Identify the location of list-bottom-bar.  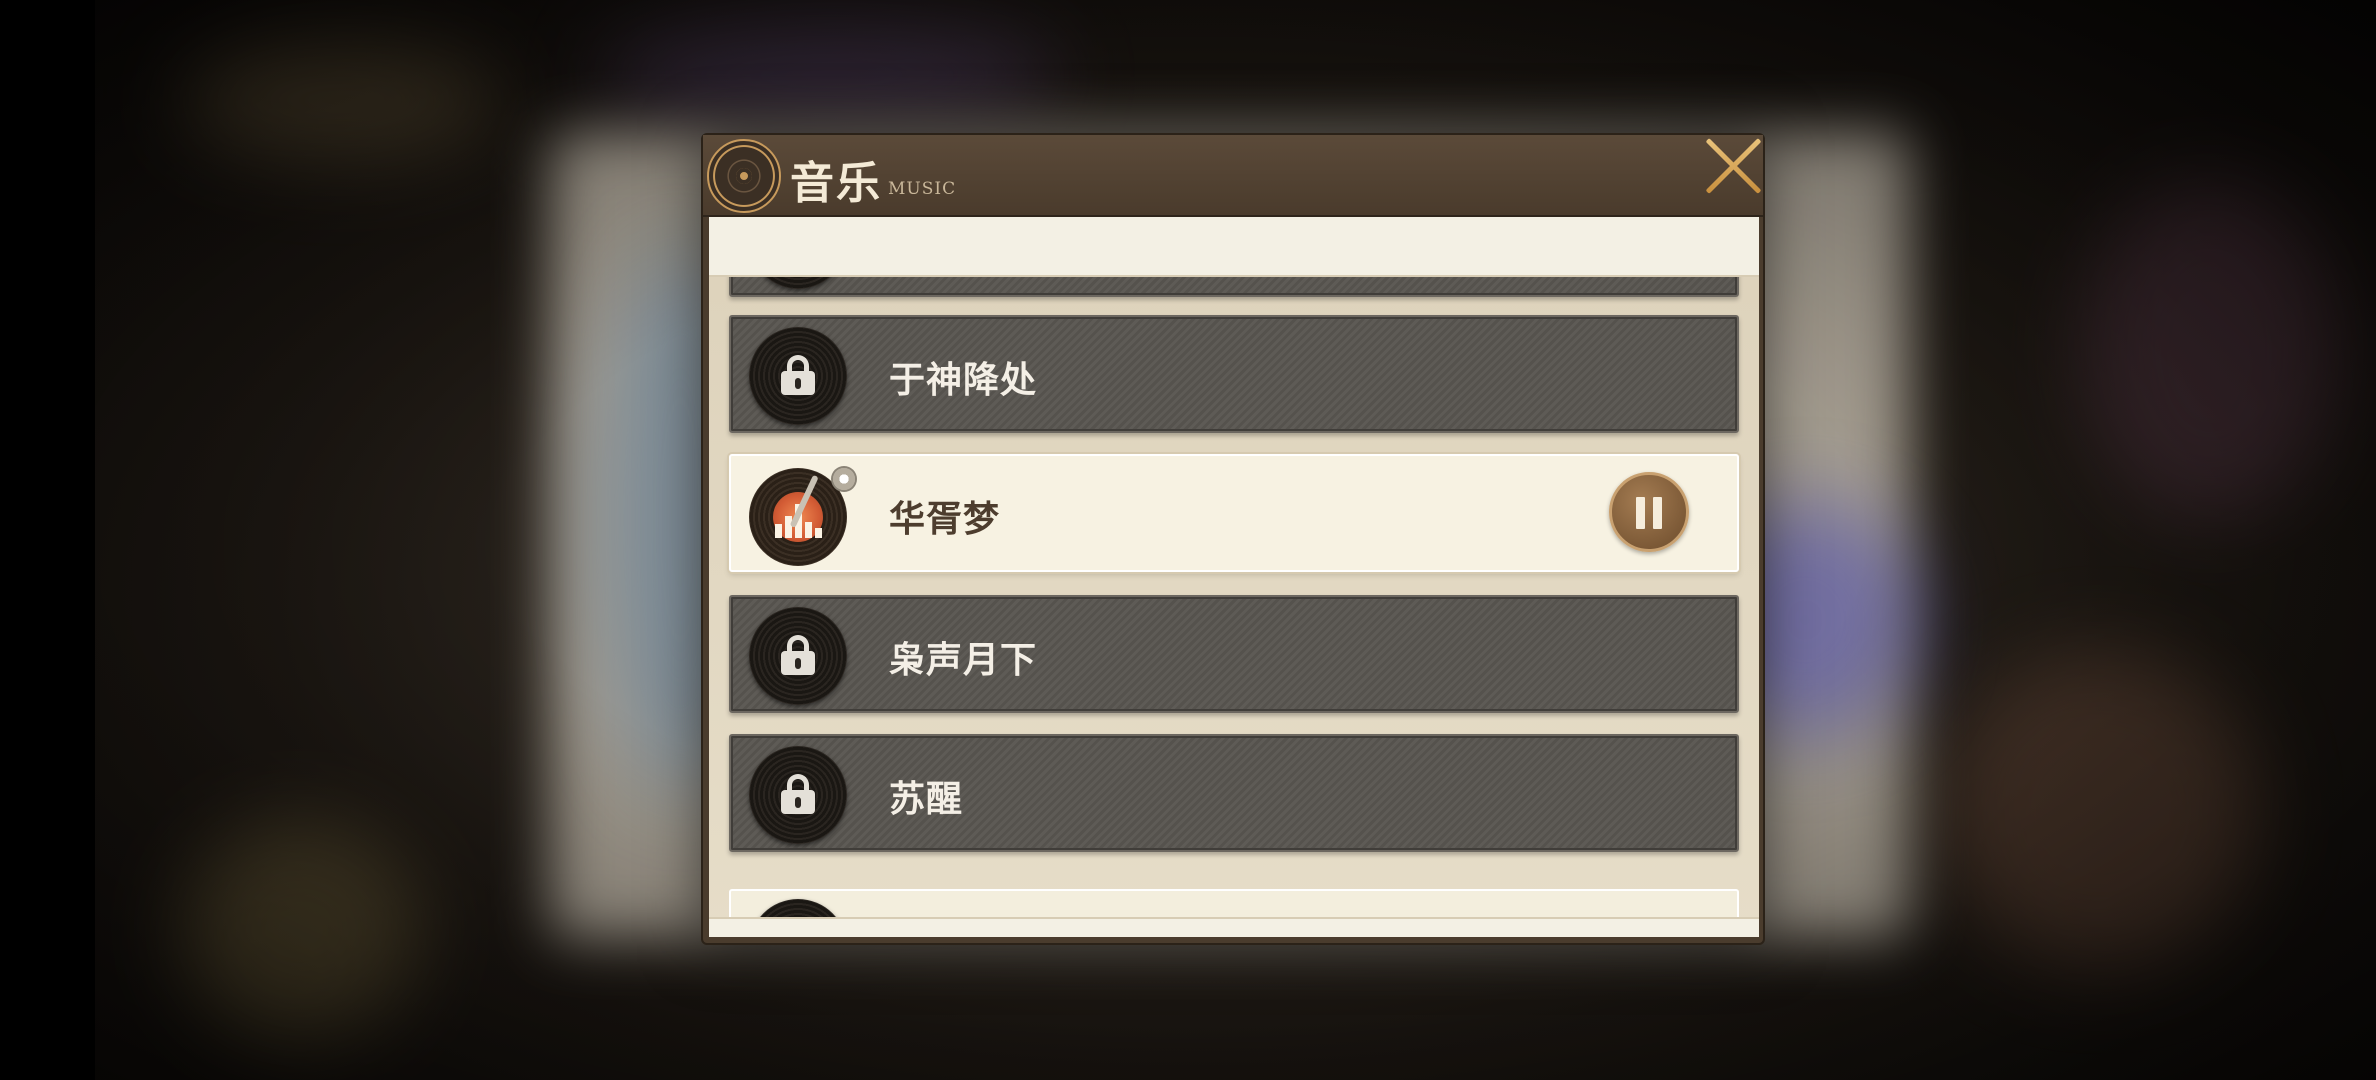
(1234, 927).